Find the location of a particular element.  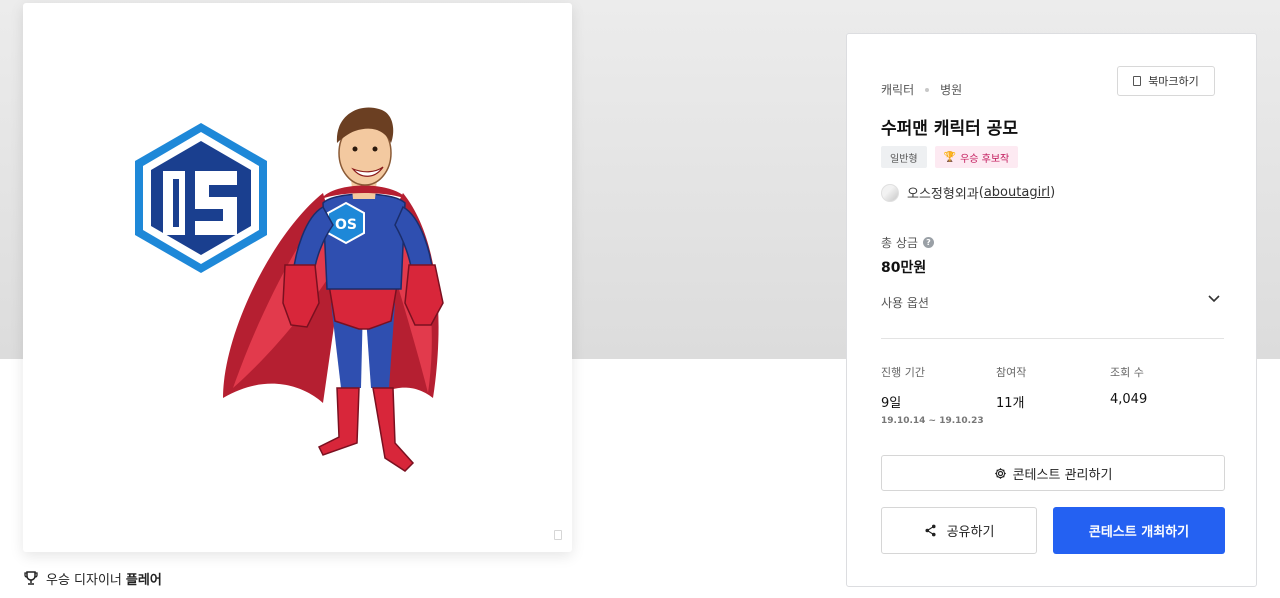

contest-title: 수퍼맨 캐릭터 공모 is located at coordinates (949, 129).